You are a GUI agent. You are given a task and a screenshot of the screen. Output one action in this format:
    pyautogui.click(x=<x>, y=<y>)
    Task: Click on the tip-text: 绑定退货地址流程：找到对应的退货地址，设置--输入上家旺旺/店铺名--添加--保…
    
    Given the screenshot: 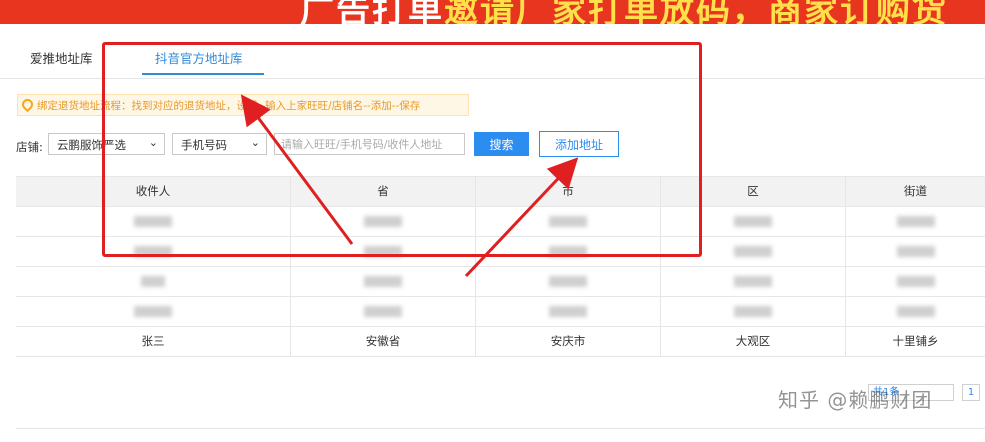 What is the action you would take?
    pyautogui.click(x=229, y=106)
    